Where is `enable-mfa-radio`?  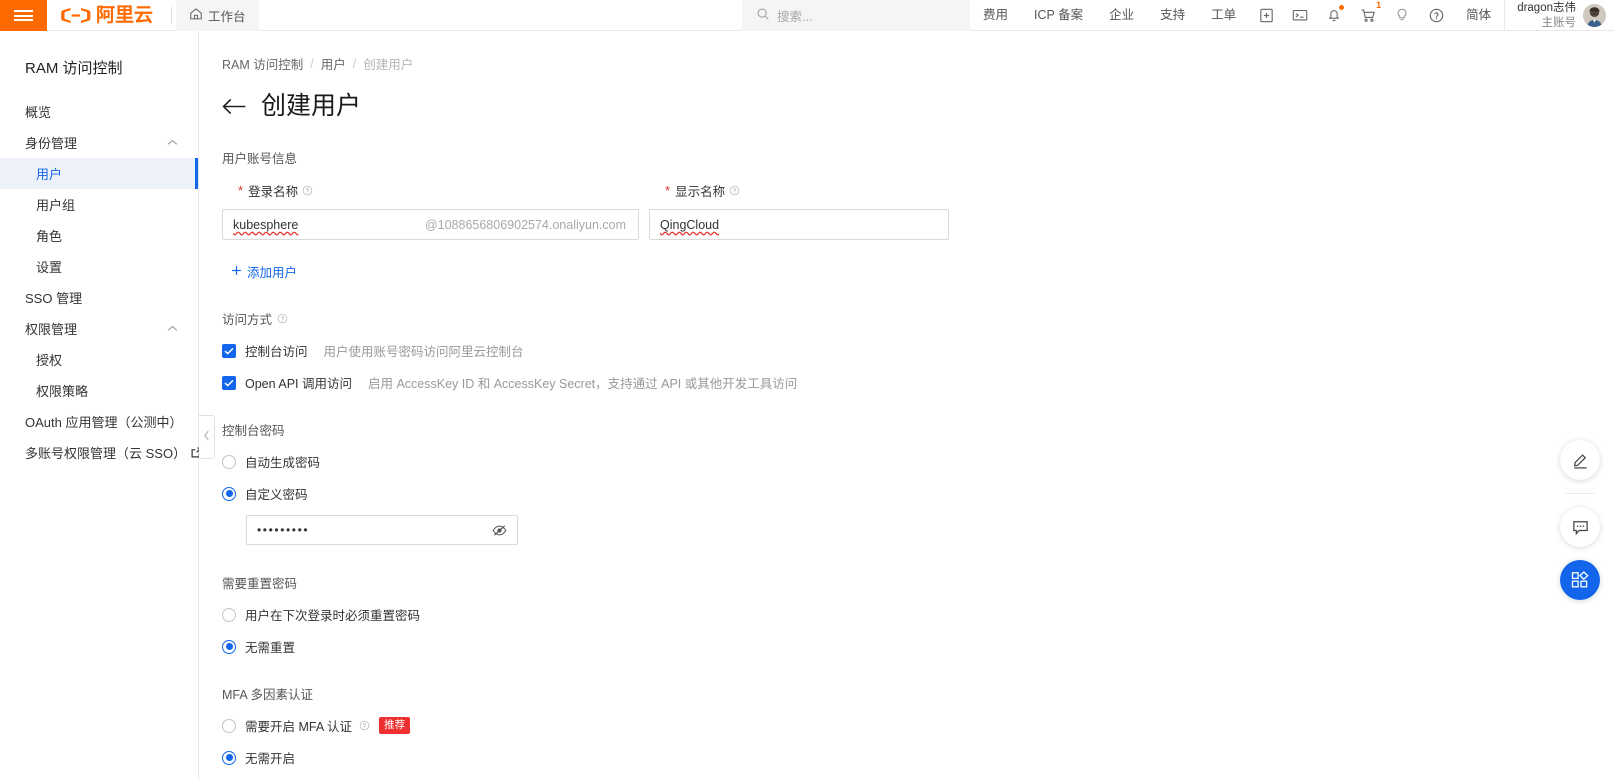 enable-mfa-radio is located at coordinates (229, 725).